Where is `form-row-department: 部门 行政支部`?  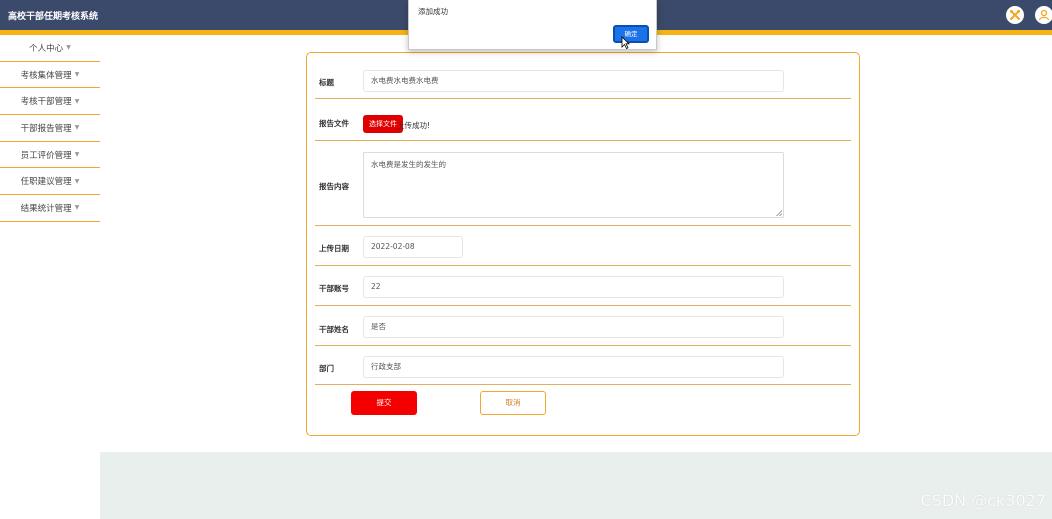
form-row-department: 部门 行政支部 is located at coordinates (583, 365).